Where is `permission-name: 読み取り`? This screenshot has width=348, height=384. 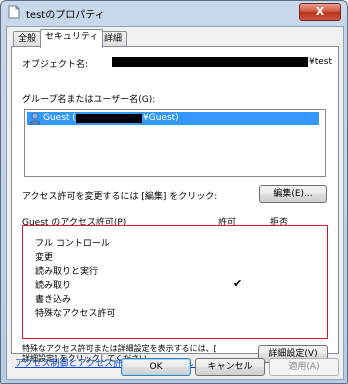
permission-name: 読み取り is located at coordinates (53, 286).